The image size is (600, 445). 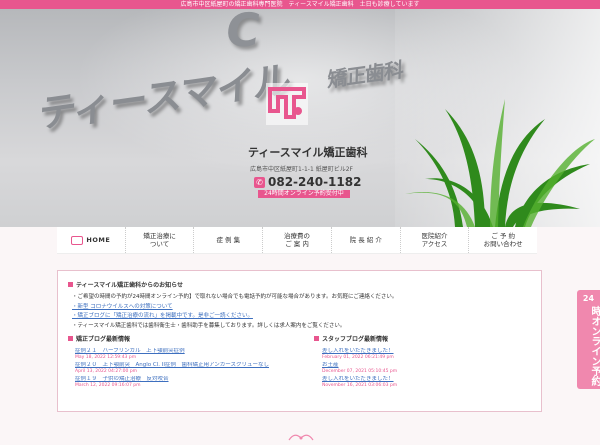 I want to click on staff-blog-post-date: November 16, 2021 03:06:03 pm, so click(x=360, y=385).